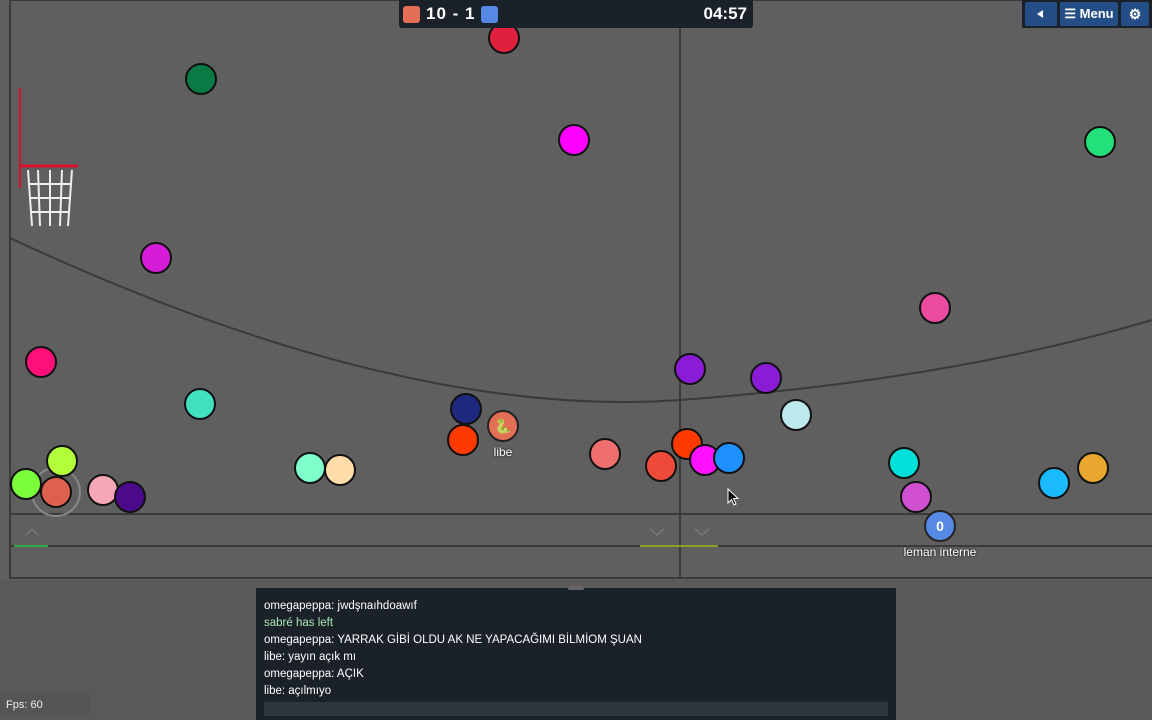 This screenshot has width=1152, height=720. What do you see at coordinates (310, 657) in the screenshot?
I see `chat-message: libe: yayın açık mı` at bounding box center [310, 657].